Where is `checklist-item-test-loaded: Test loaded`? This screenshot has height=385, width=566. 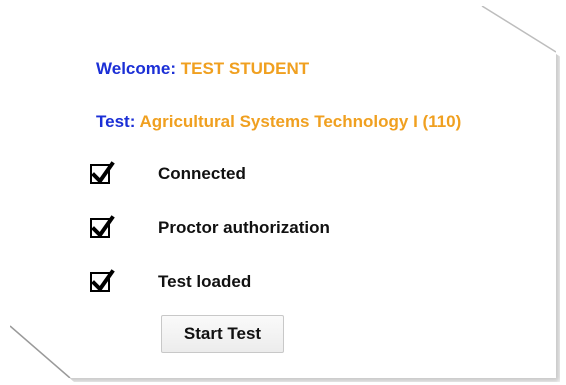 checklist-item-test-loaded: Test loaded is located at coordinates (170, 282).